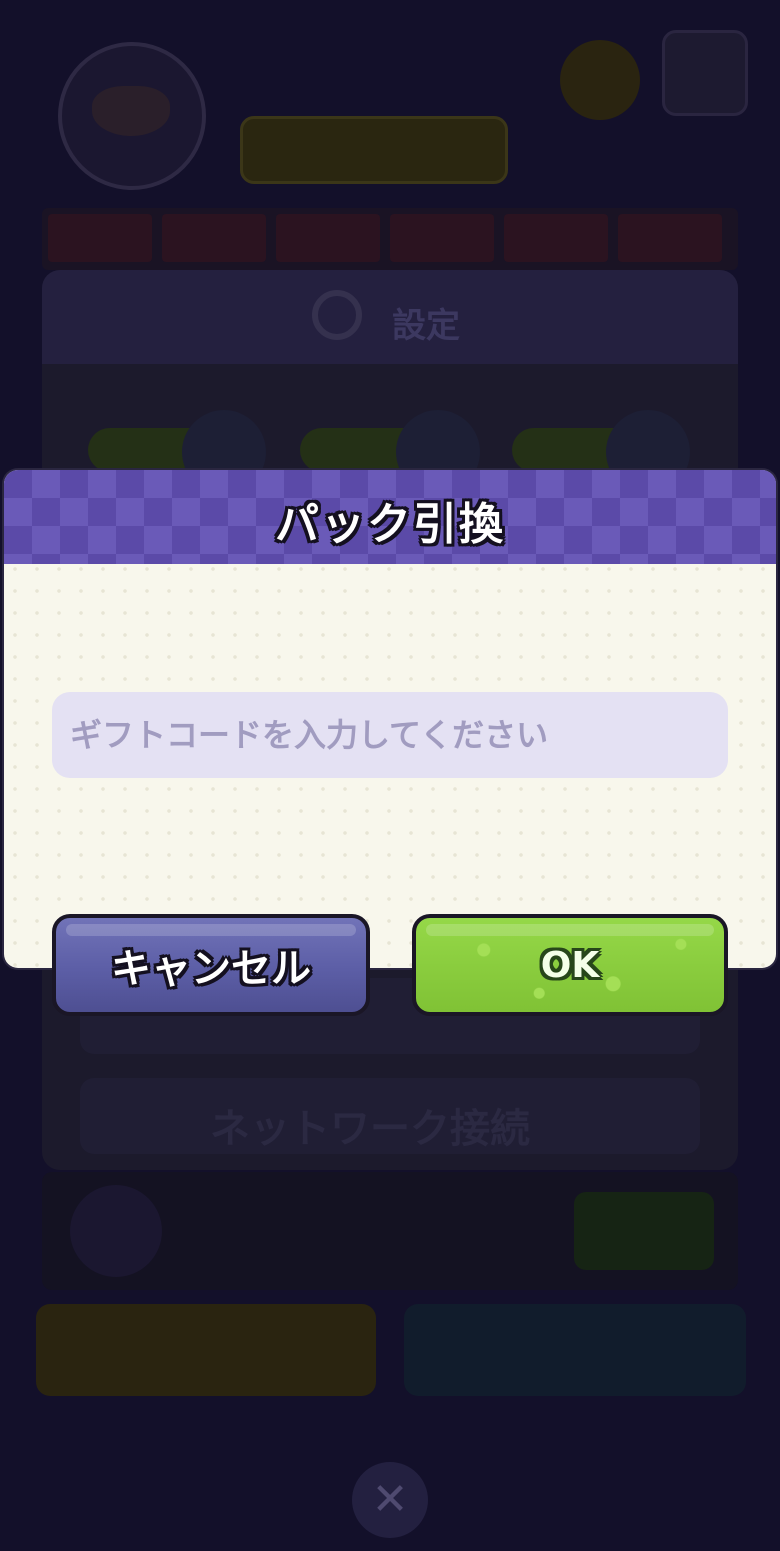  Describe the element at coordinates (131, 111) in the screenshot. I see `avatar-face-icon` at that location.